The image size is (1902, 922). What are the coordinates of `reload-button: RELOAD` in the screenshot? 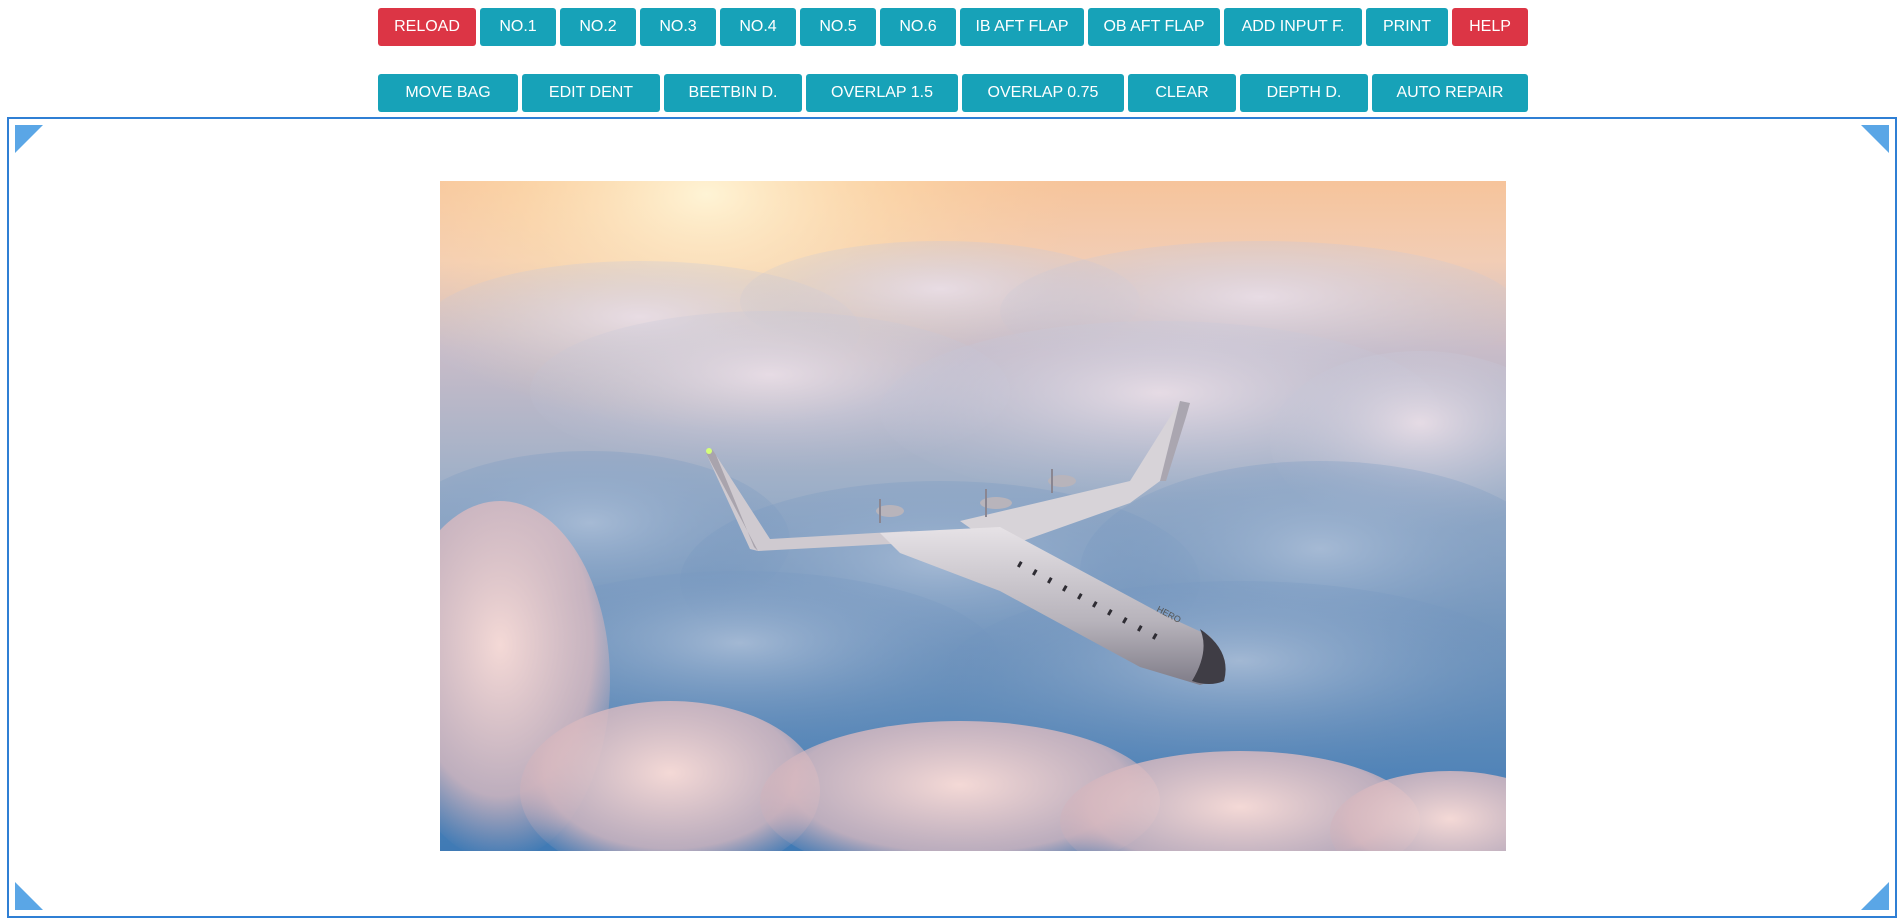 It's located at (427, 27).